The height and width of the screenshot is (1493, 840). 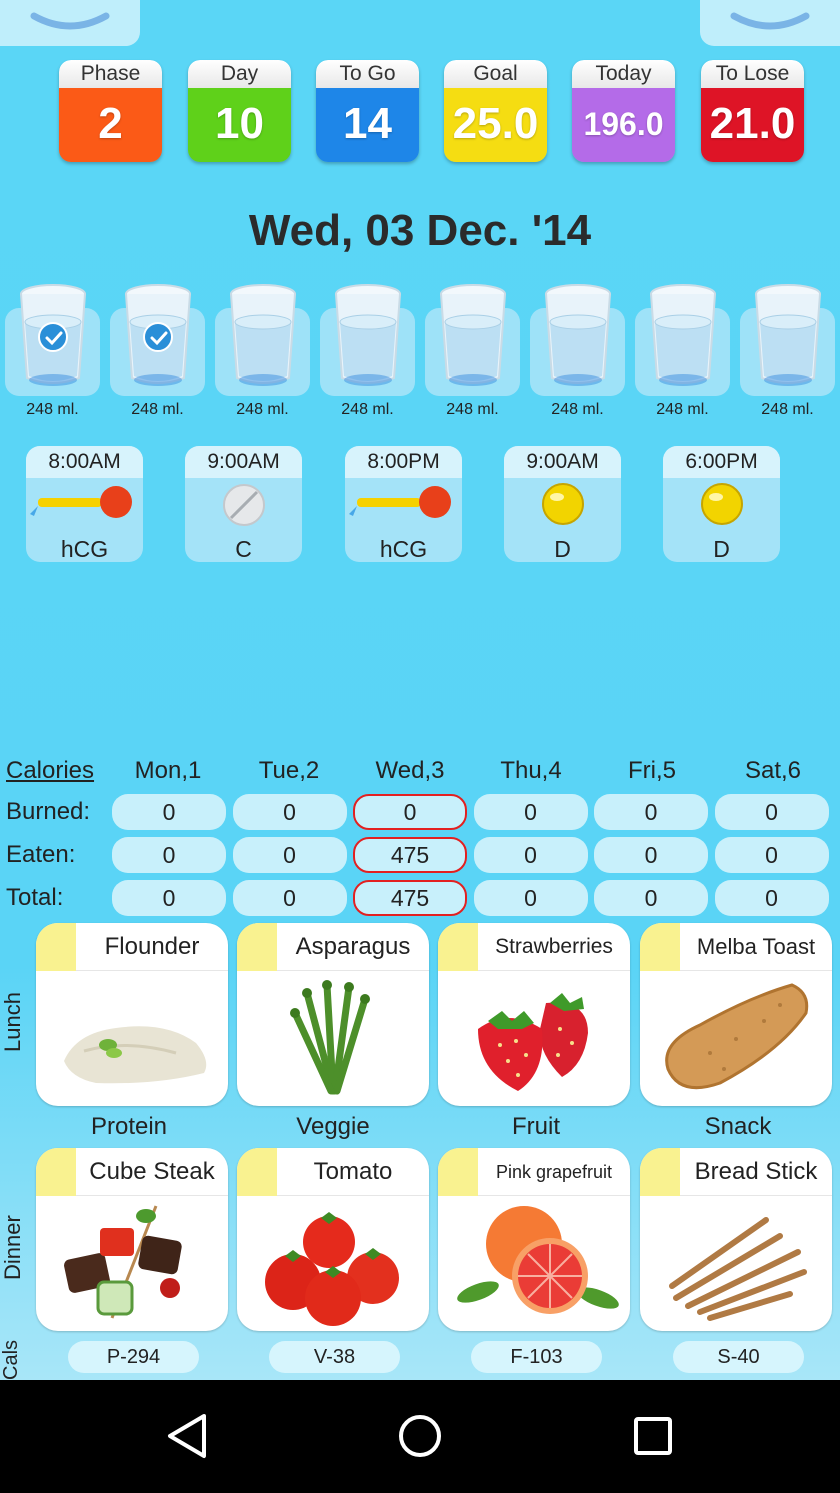 I want to click on dinner-snack-card: Bread Stick, so click(x=736, y=1239).